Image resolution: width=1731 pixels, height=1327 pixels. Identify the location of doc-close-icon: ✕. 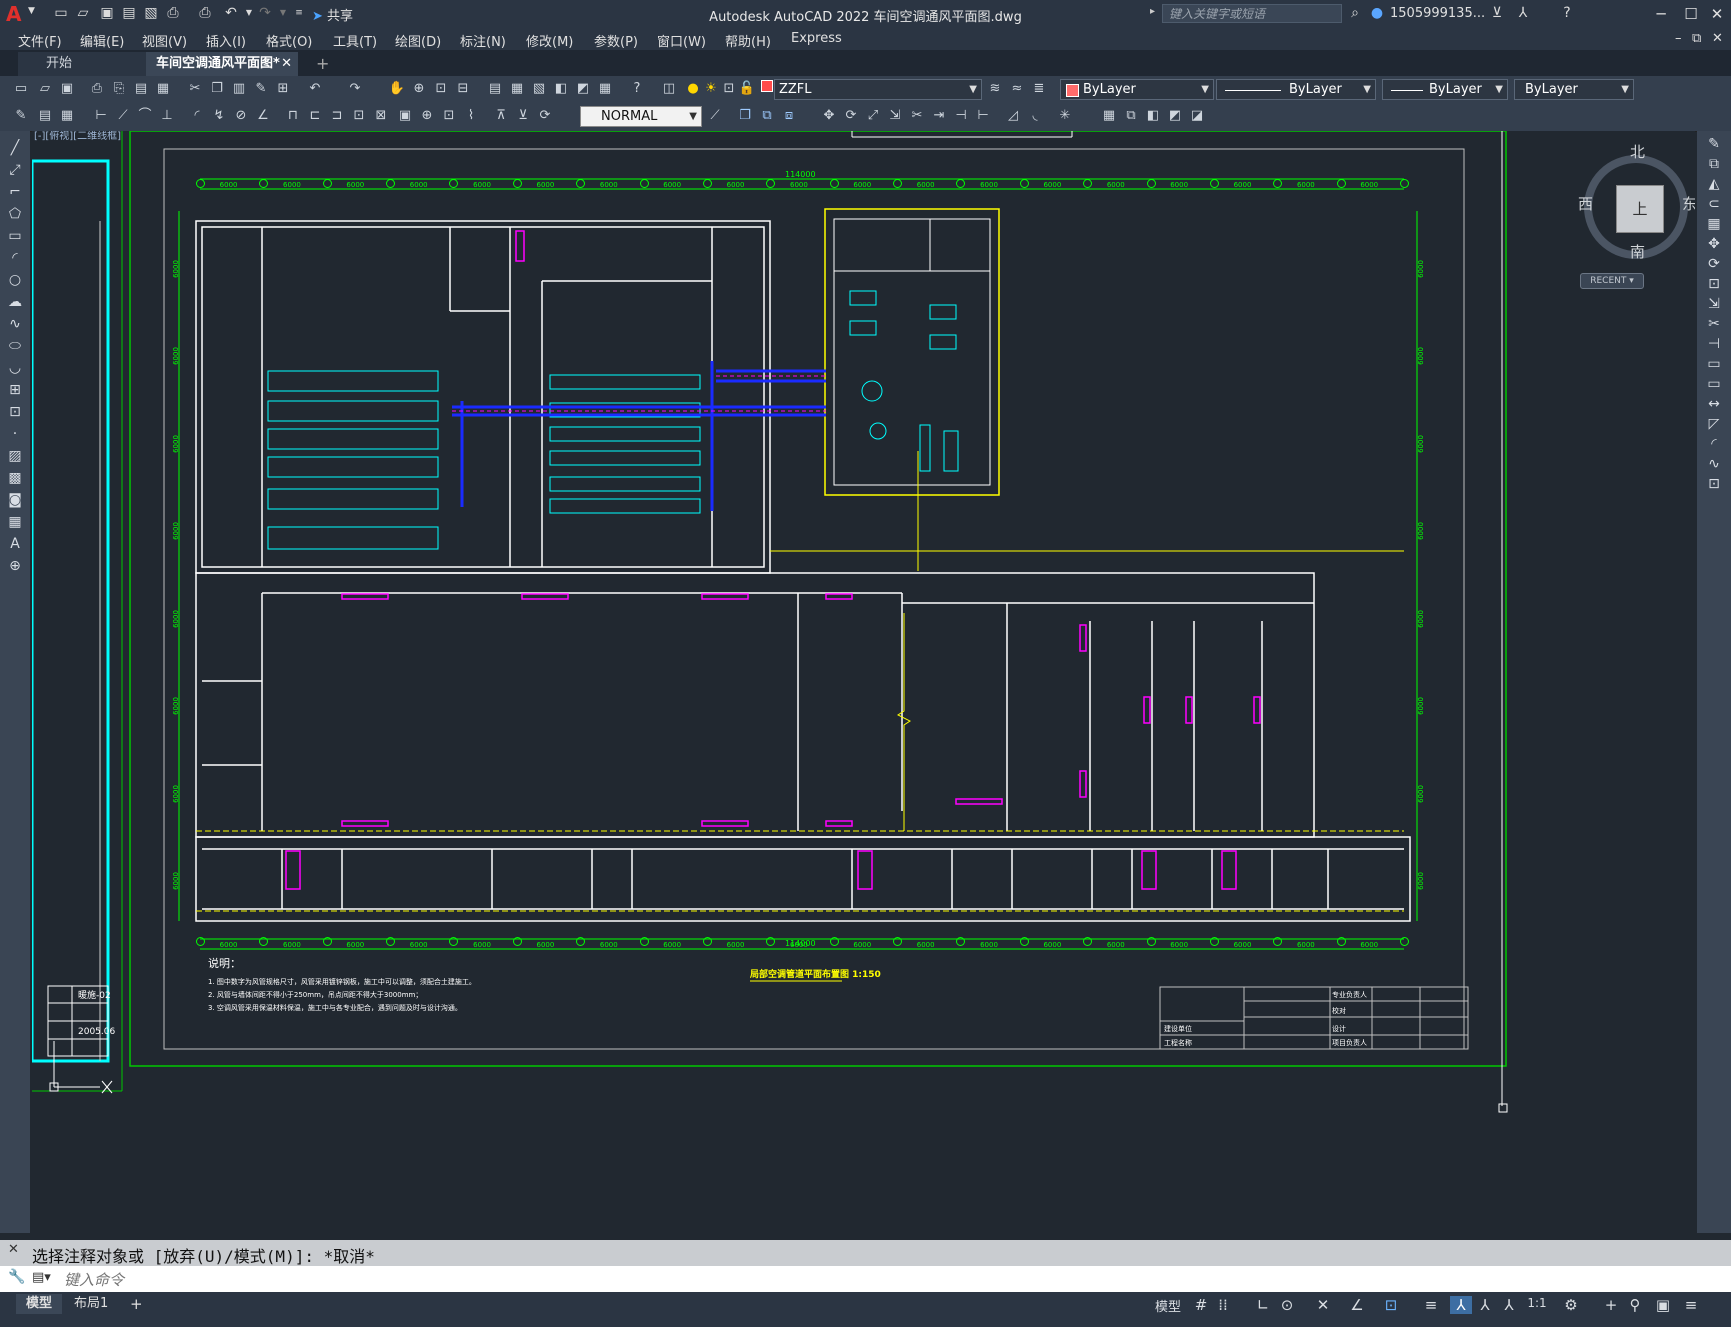
(1717, 38).